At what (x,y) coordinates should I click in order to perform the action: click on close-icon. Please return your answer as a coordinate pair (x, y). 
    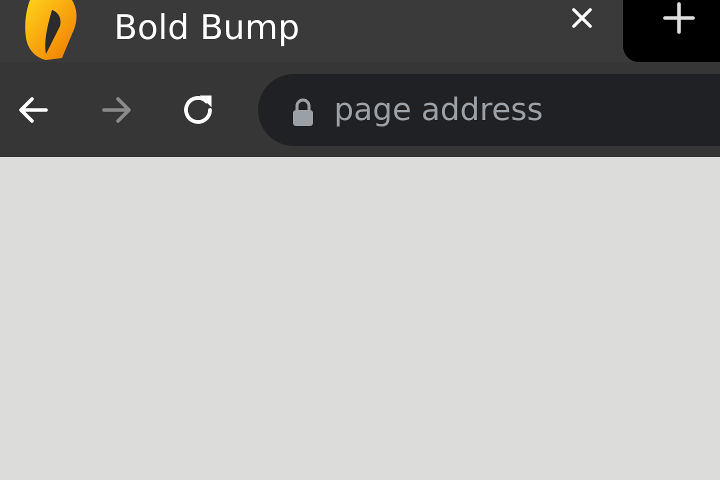
    Looking at the image, I should click on (582, 18).